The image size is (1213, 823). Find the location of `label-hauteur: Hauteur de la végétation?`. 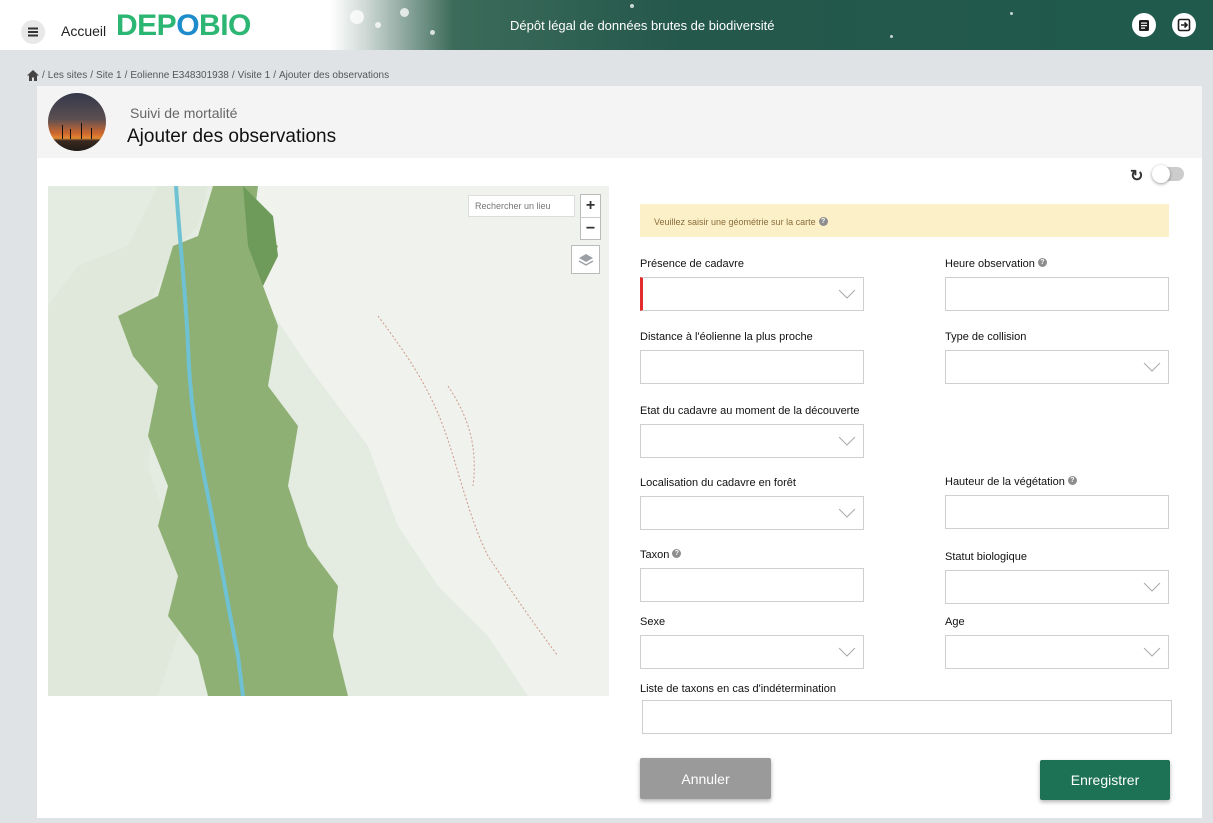

label-hauteur: Hauteur de la végétation? is located at coordinates (1011, 482).